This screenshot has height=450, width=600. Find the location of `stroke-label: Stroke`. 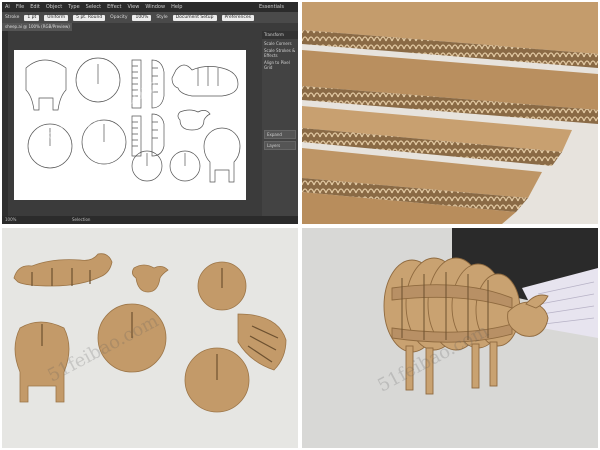

stroke-label: Stroke is located at coordinates (12, 17).